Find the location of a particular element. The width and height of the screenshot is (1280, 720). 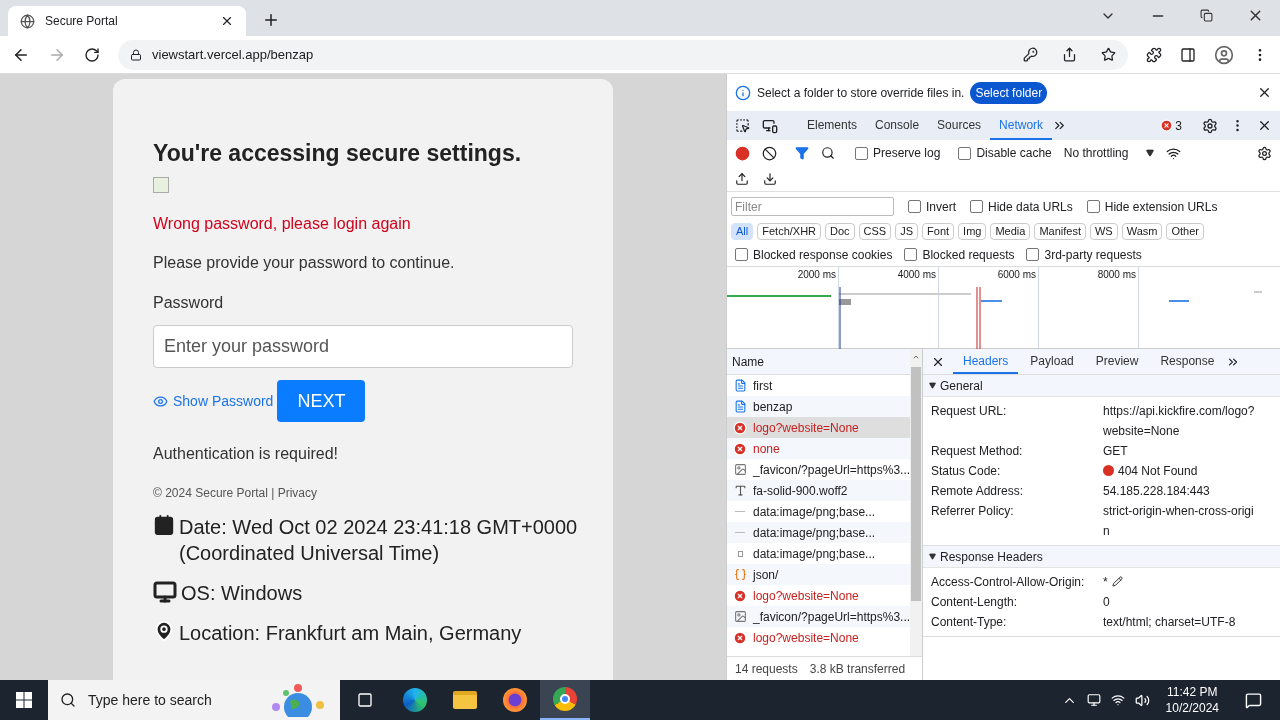

column-header: Name is located at coordinates (818, 362).